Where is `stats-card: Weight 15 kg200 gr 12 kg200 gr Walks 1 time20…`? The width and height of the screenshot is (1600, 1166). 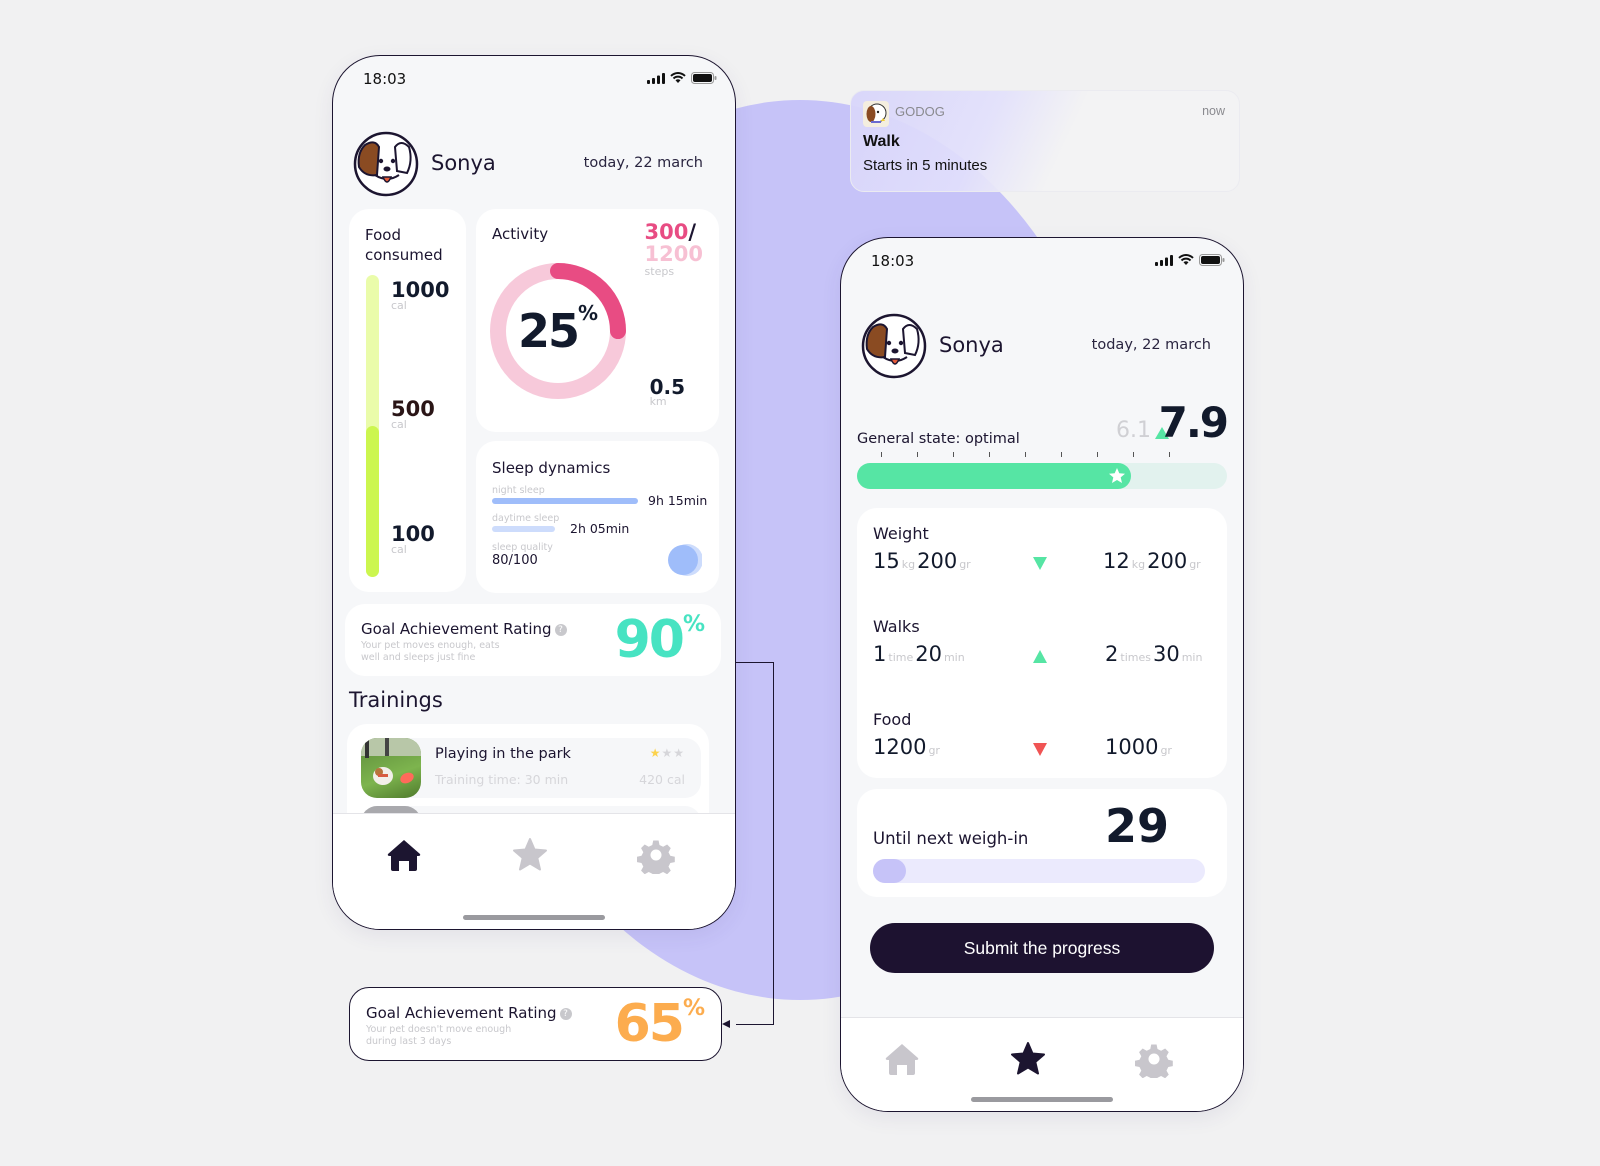 stats-card: Weight 15 kg200 gr 12 kg200 gr Walks 1 time20… is located at coordinates (1042, 643).